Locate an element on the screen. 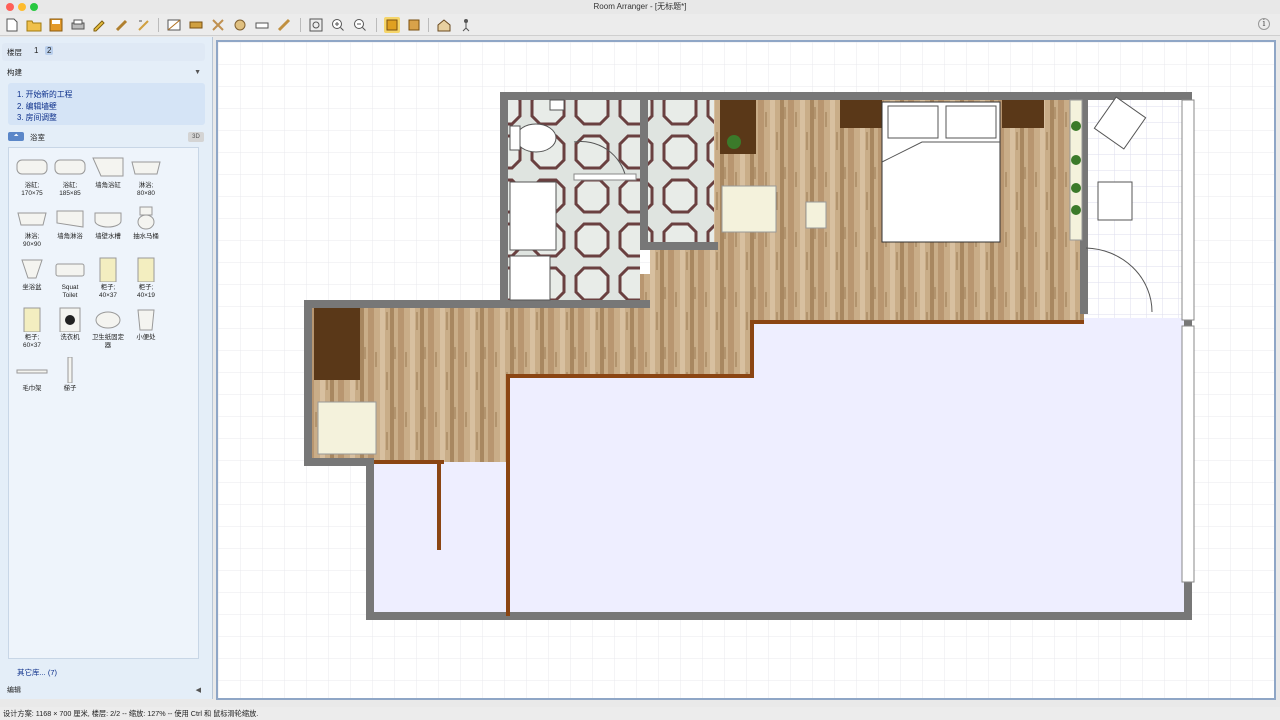 This screenshot has height=720, width=1280. fit-icon is located at coordinates (144, 25).